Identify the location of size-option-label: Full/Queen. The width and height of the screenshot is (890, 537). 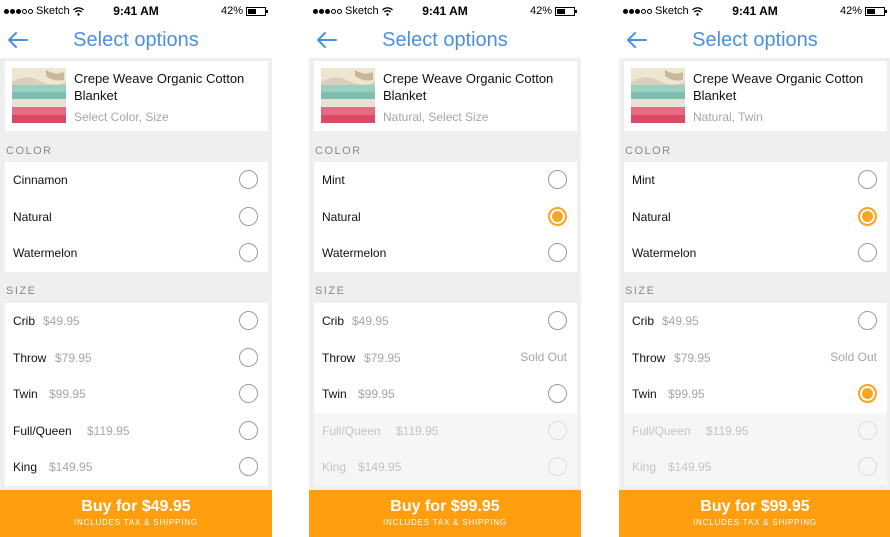
(661, 430).